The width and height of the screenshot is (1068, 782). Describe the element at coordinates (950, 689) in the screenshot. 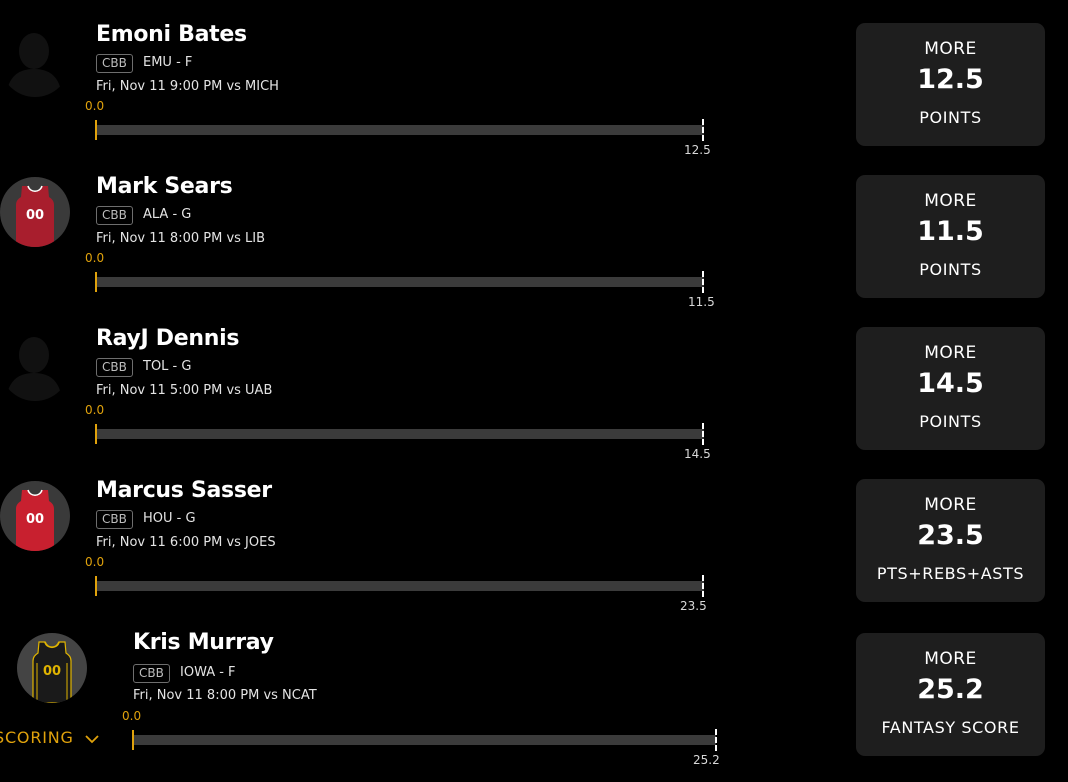

I see `line-value: 25.2` at that location.